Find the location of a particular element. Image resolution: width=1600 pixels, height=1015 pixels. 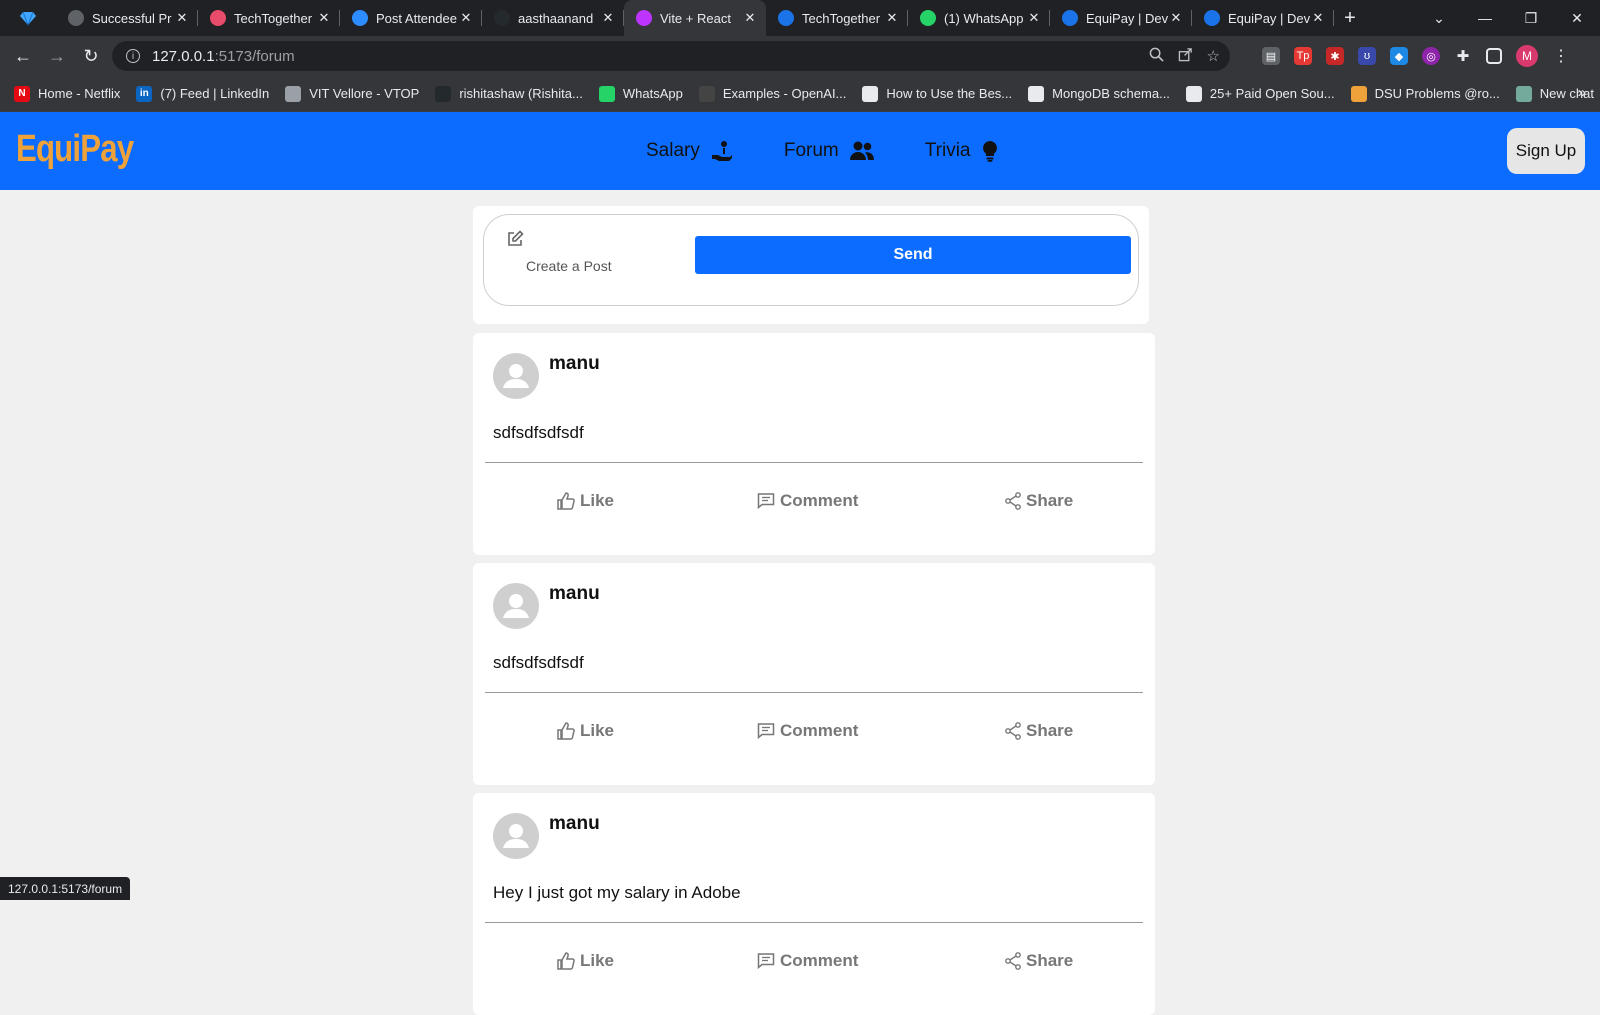

browser-tab: Vite + React ✕ is located at coordinates (695, 18).